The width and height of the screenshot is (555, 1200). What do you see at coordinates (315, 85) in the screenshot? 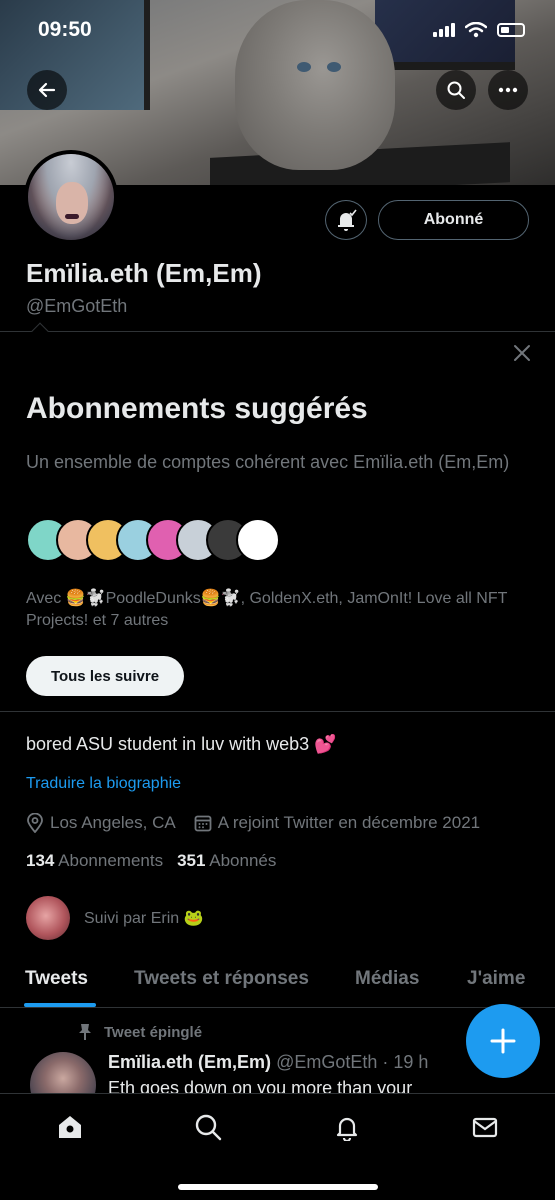
I see `banner-kitten` at bounding box center [315, 85].